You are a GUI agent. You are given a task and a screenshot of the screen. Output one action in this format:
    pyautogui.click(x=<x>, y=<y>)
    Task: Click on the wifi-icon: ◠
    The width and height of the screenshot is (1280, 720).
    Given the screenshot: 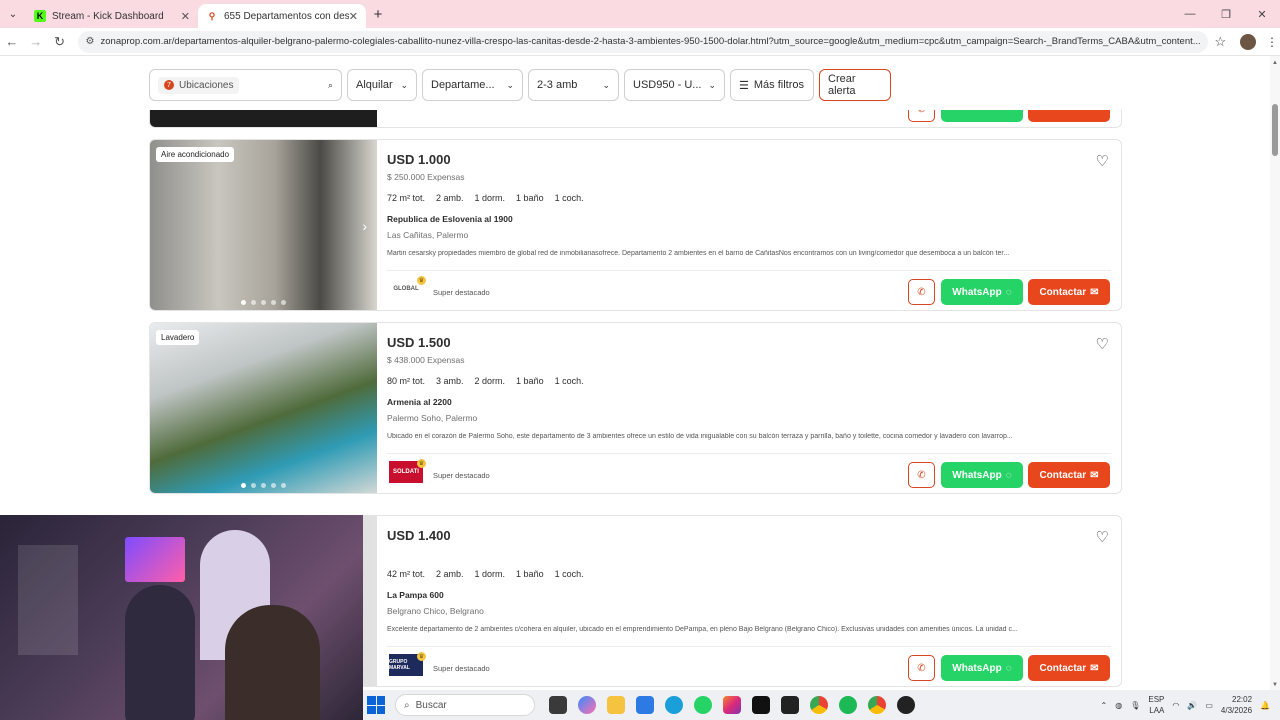 What is the action you would take?
    pyautogui.click(x=1175, y=705)
    